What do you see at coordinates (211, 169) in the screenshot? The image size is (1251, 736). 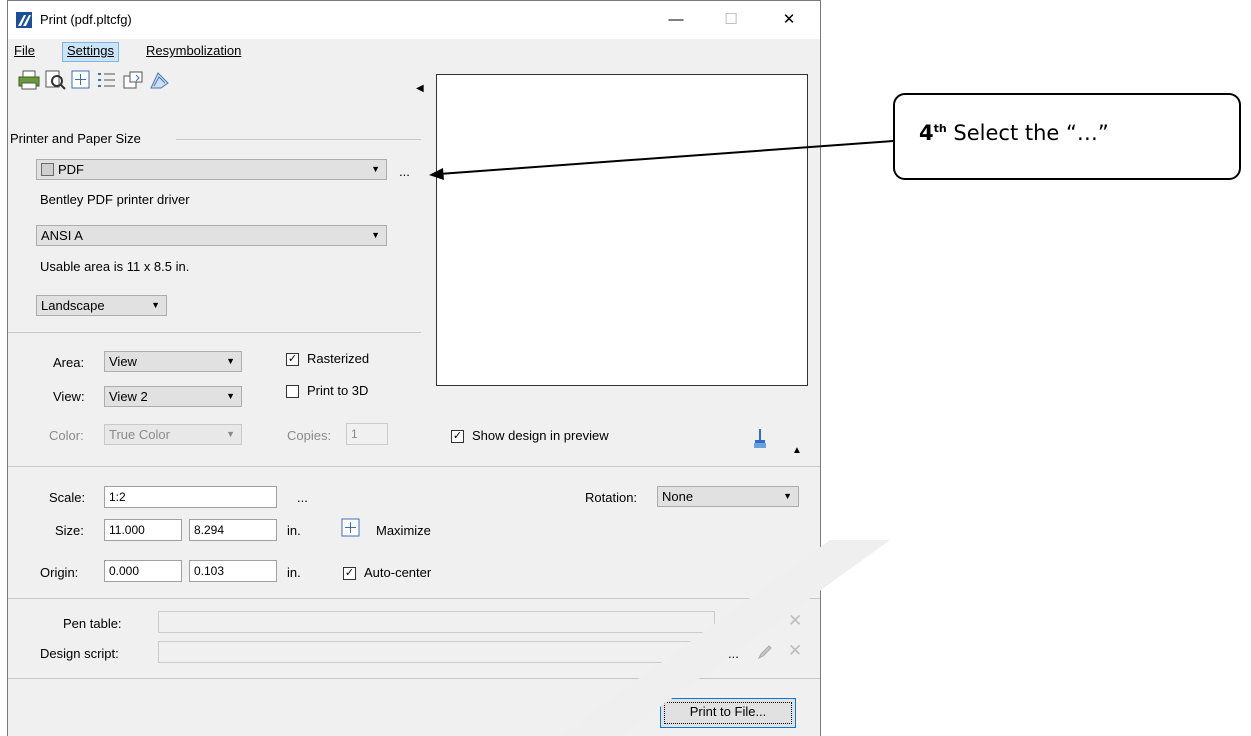 I see `printer-combo: PDF ▼` at bounding box center [211, 169].